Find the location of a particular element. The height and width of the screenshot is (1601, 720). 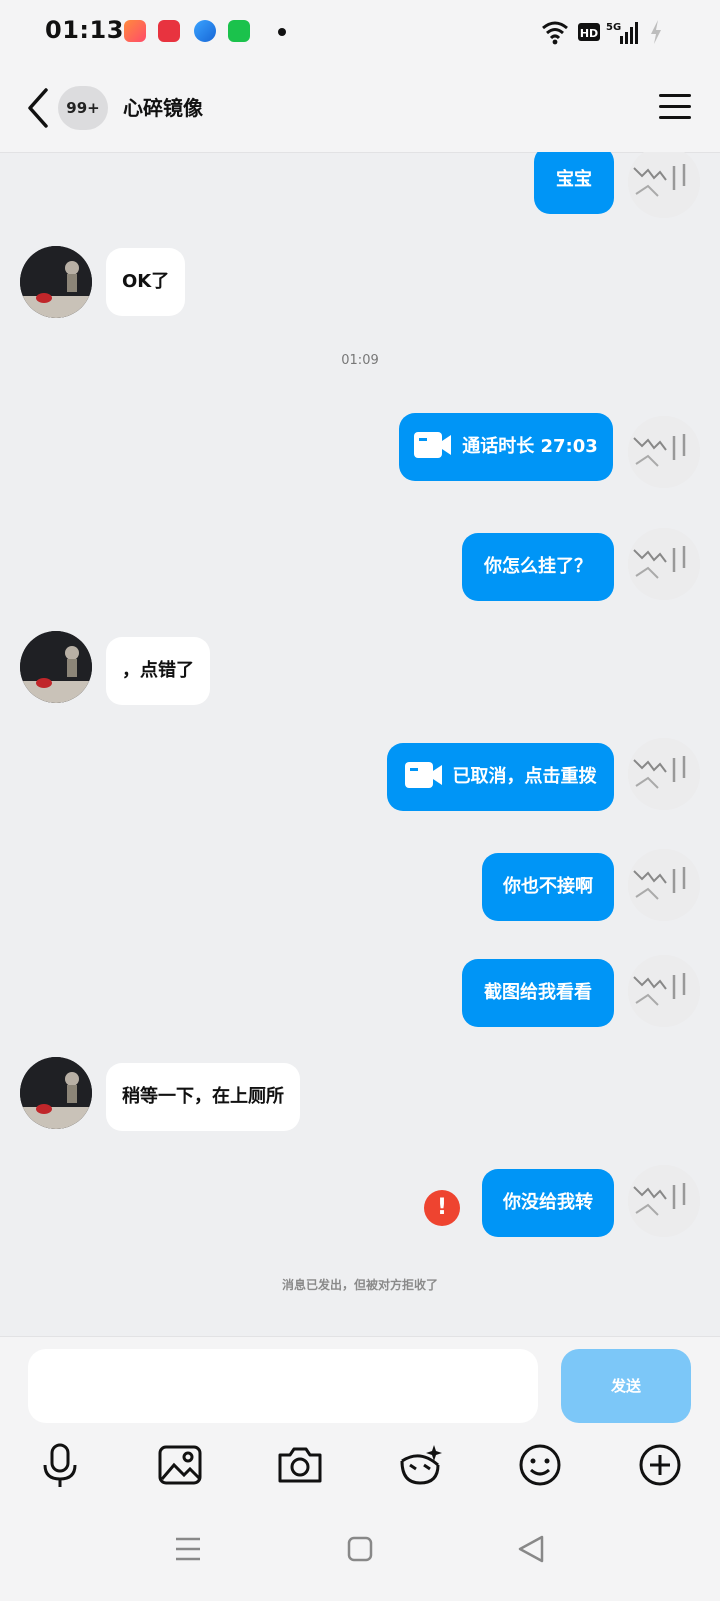

video-call-record-bubble: 通话时长 27:03 is located at coordinates (506, 447).